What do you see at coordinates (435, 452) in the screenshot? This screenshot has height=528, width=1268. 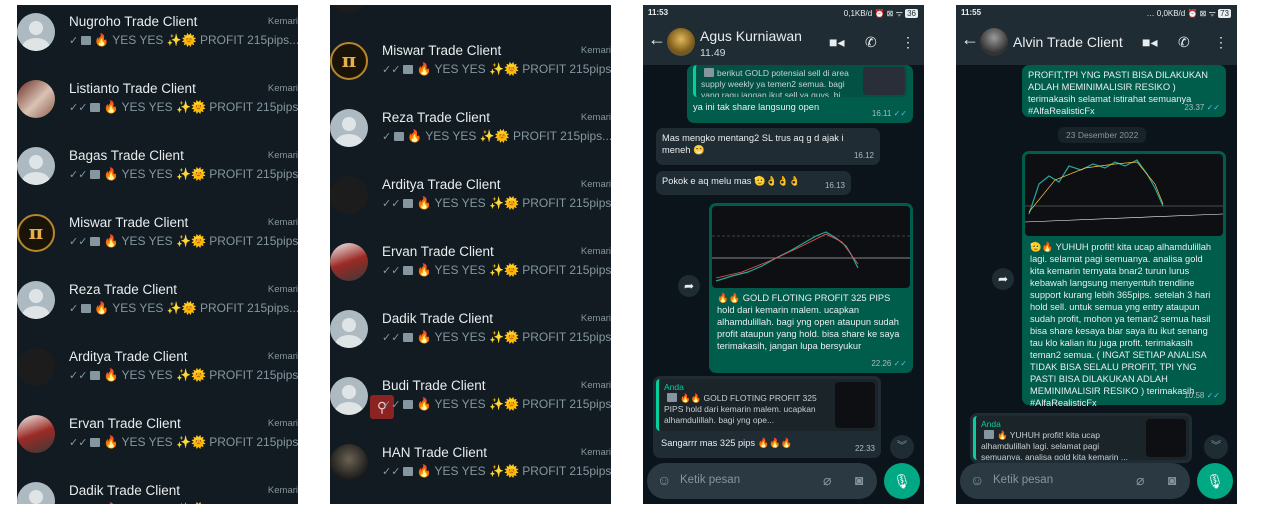 I see `chat-name: HAN Trade Client` at bounding box center [435, 452].